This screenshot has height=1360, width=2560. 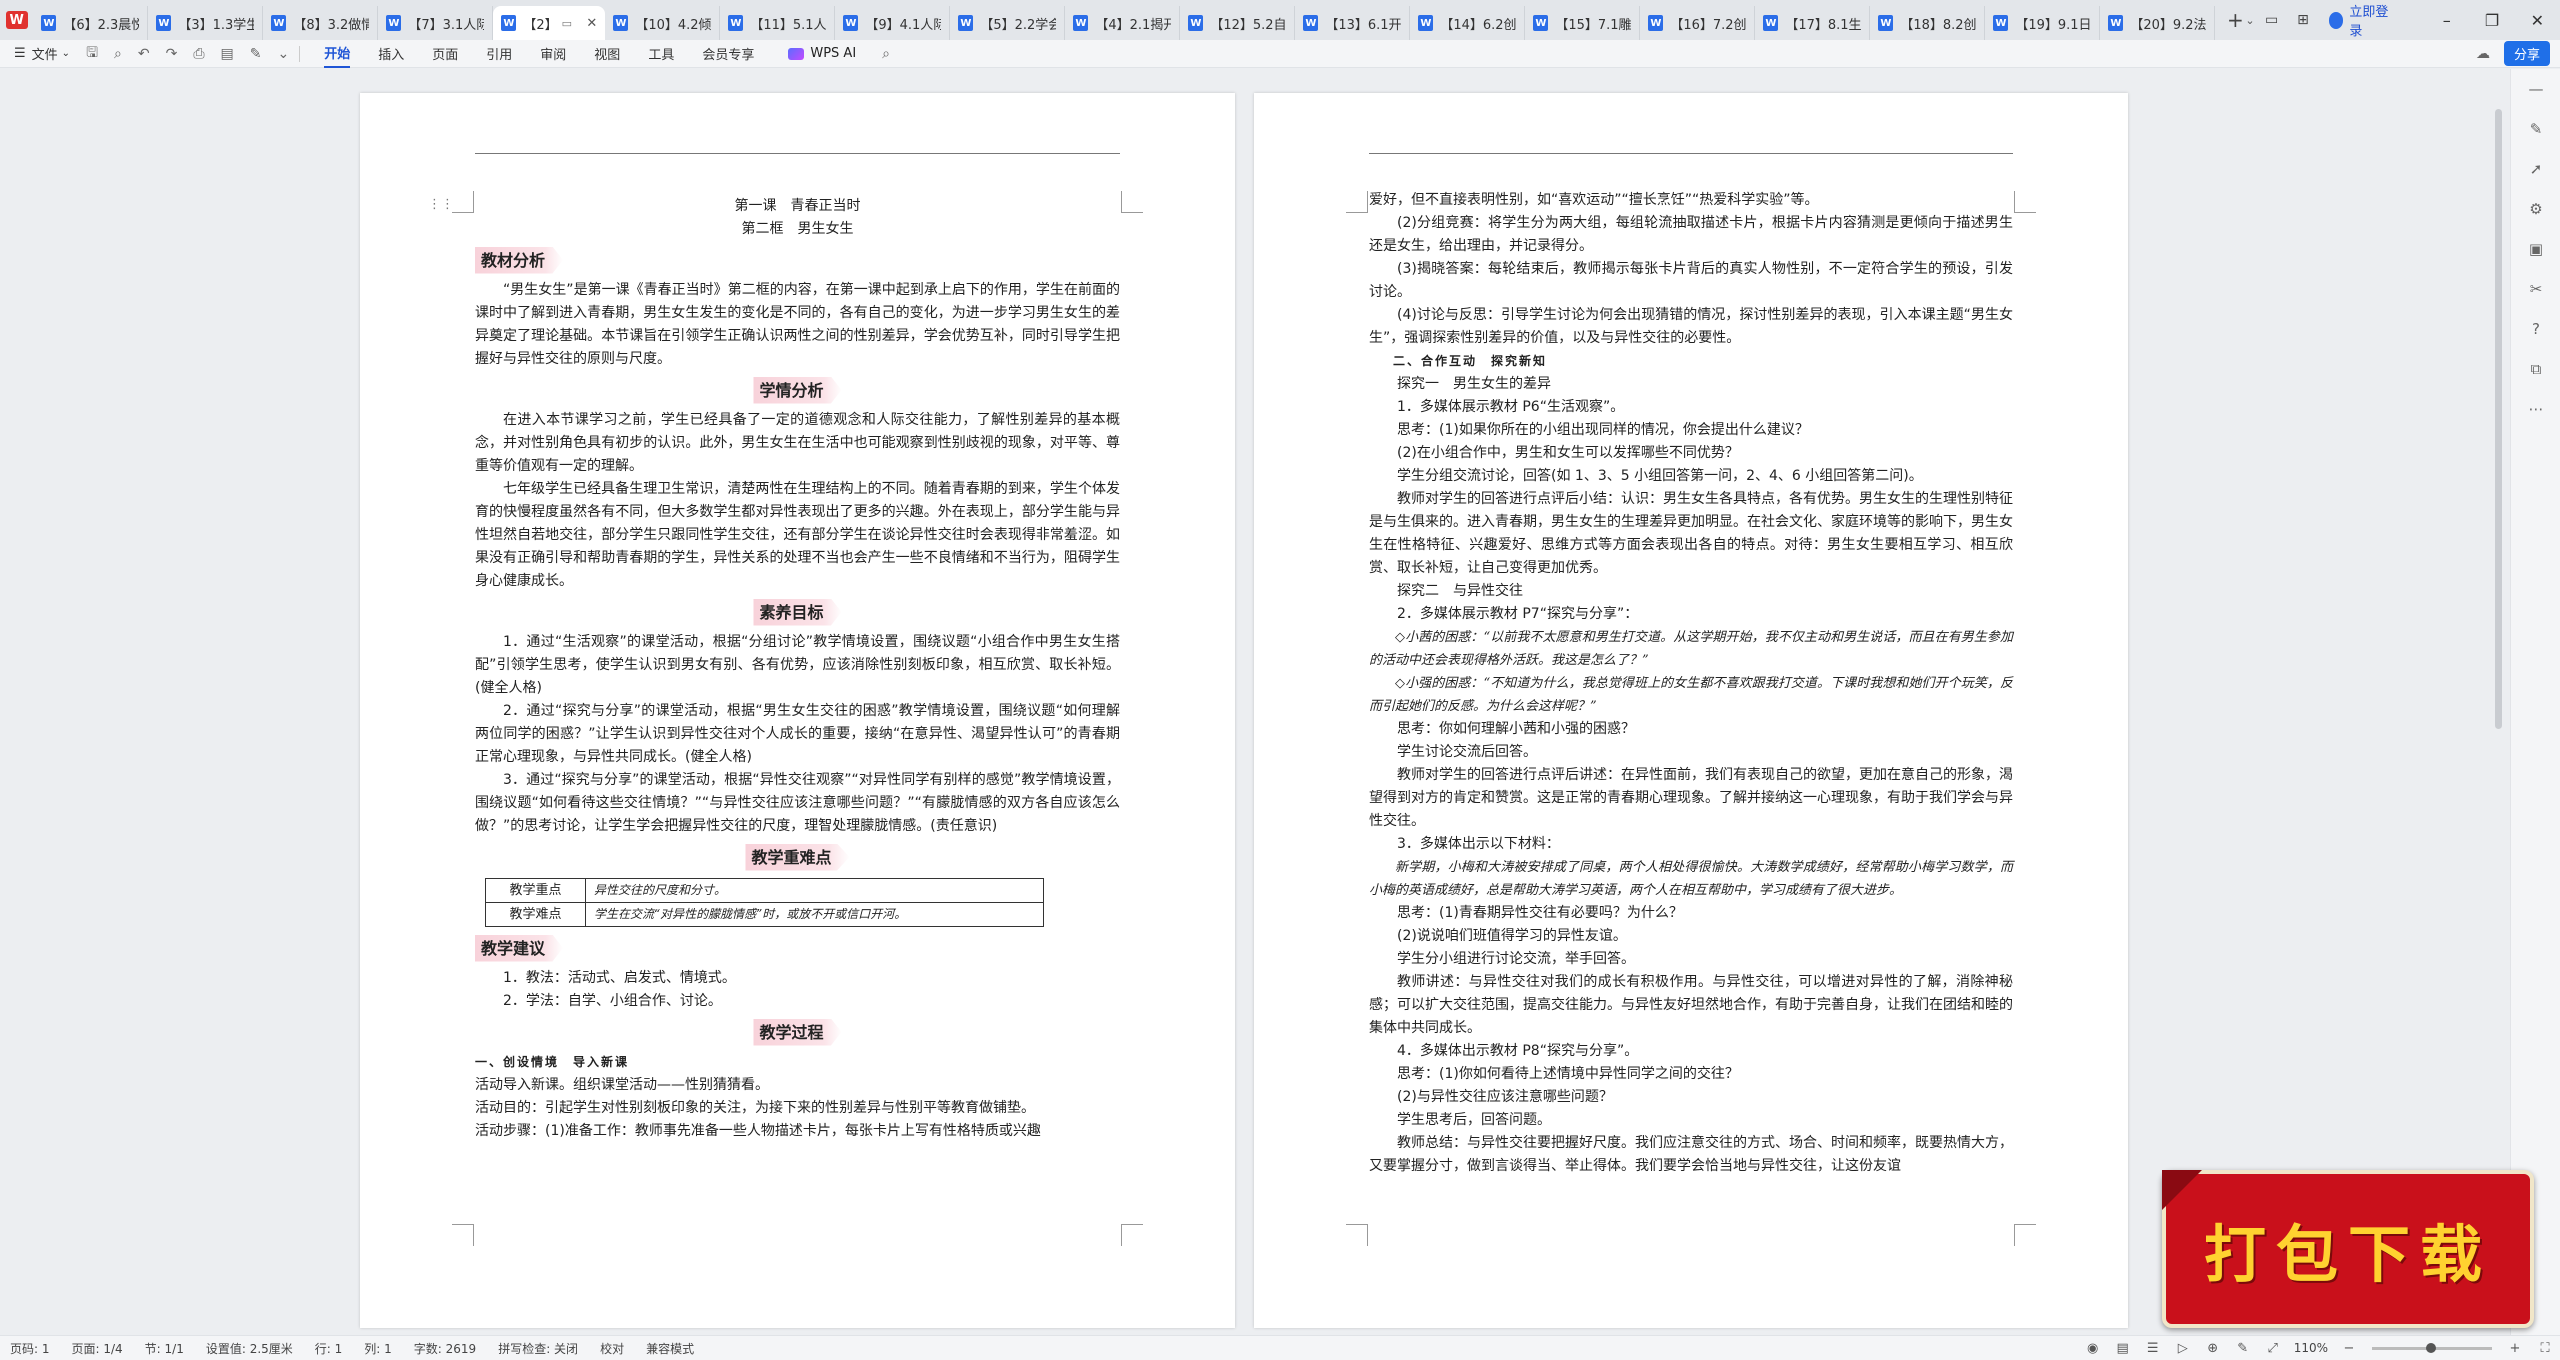 I want to click on status-section: 节: 1/1, so click(x=164, y=1348).